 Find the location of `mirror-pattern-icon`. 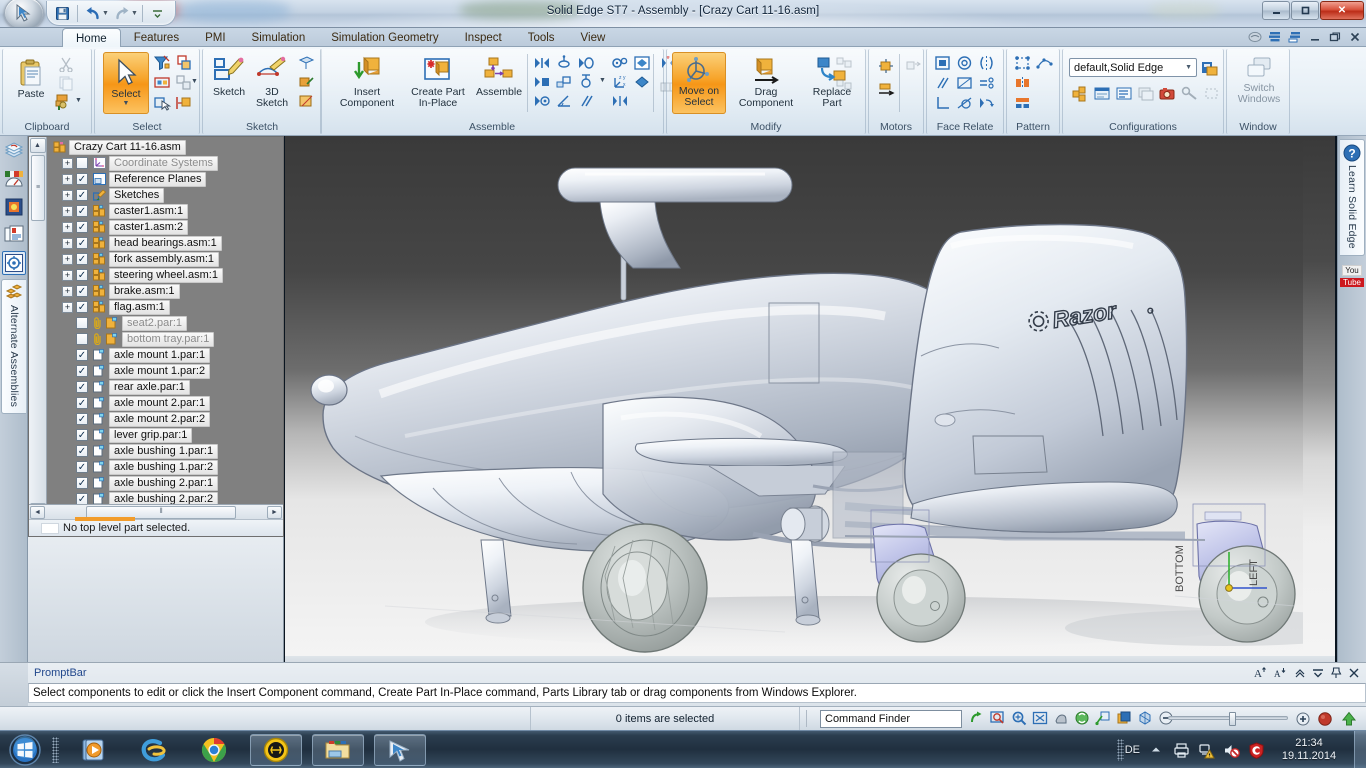

mirror-pattern-icon is located at coordinates (1022, 83).